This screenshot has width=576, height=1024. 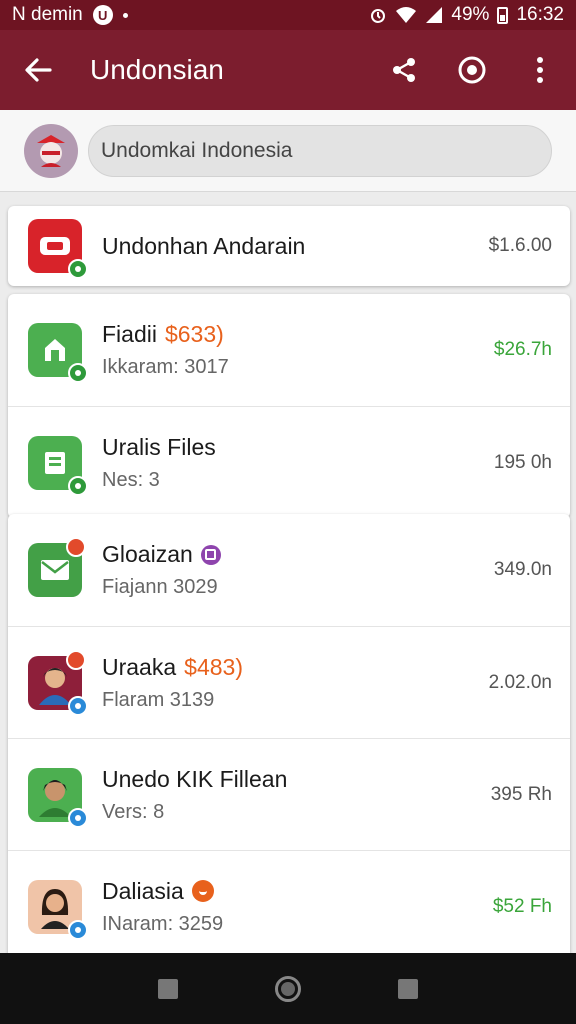 I want to click on list-item: Daliasia INaram: 3259 $52 Fh, so click(x=289, y=906).